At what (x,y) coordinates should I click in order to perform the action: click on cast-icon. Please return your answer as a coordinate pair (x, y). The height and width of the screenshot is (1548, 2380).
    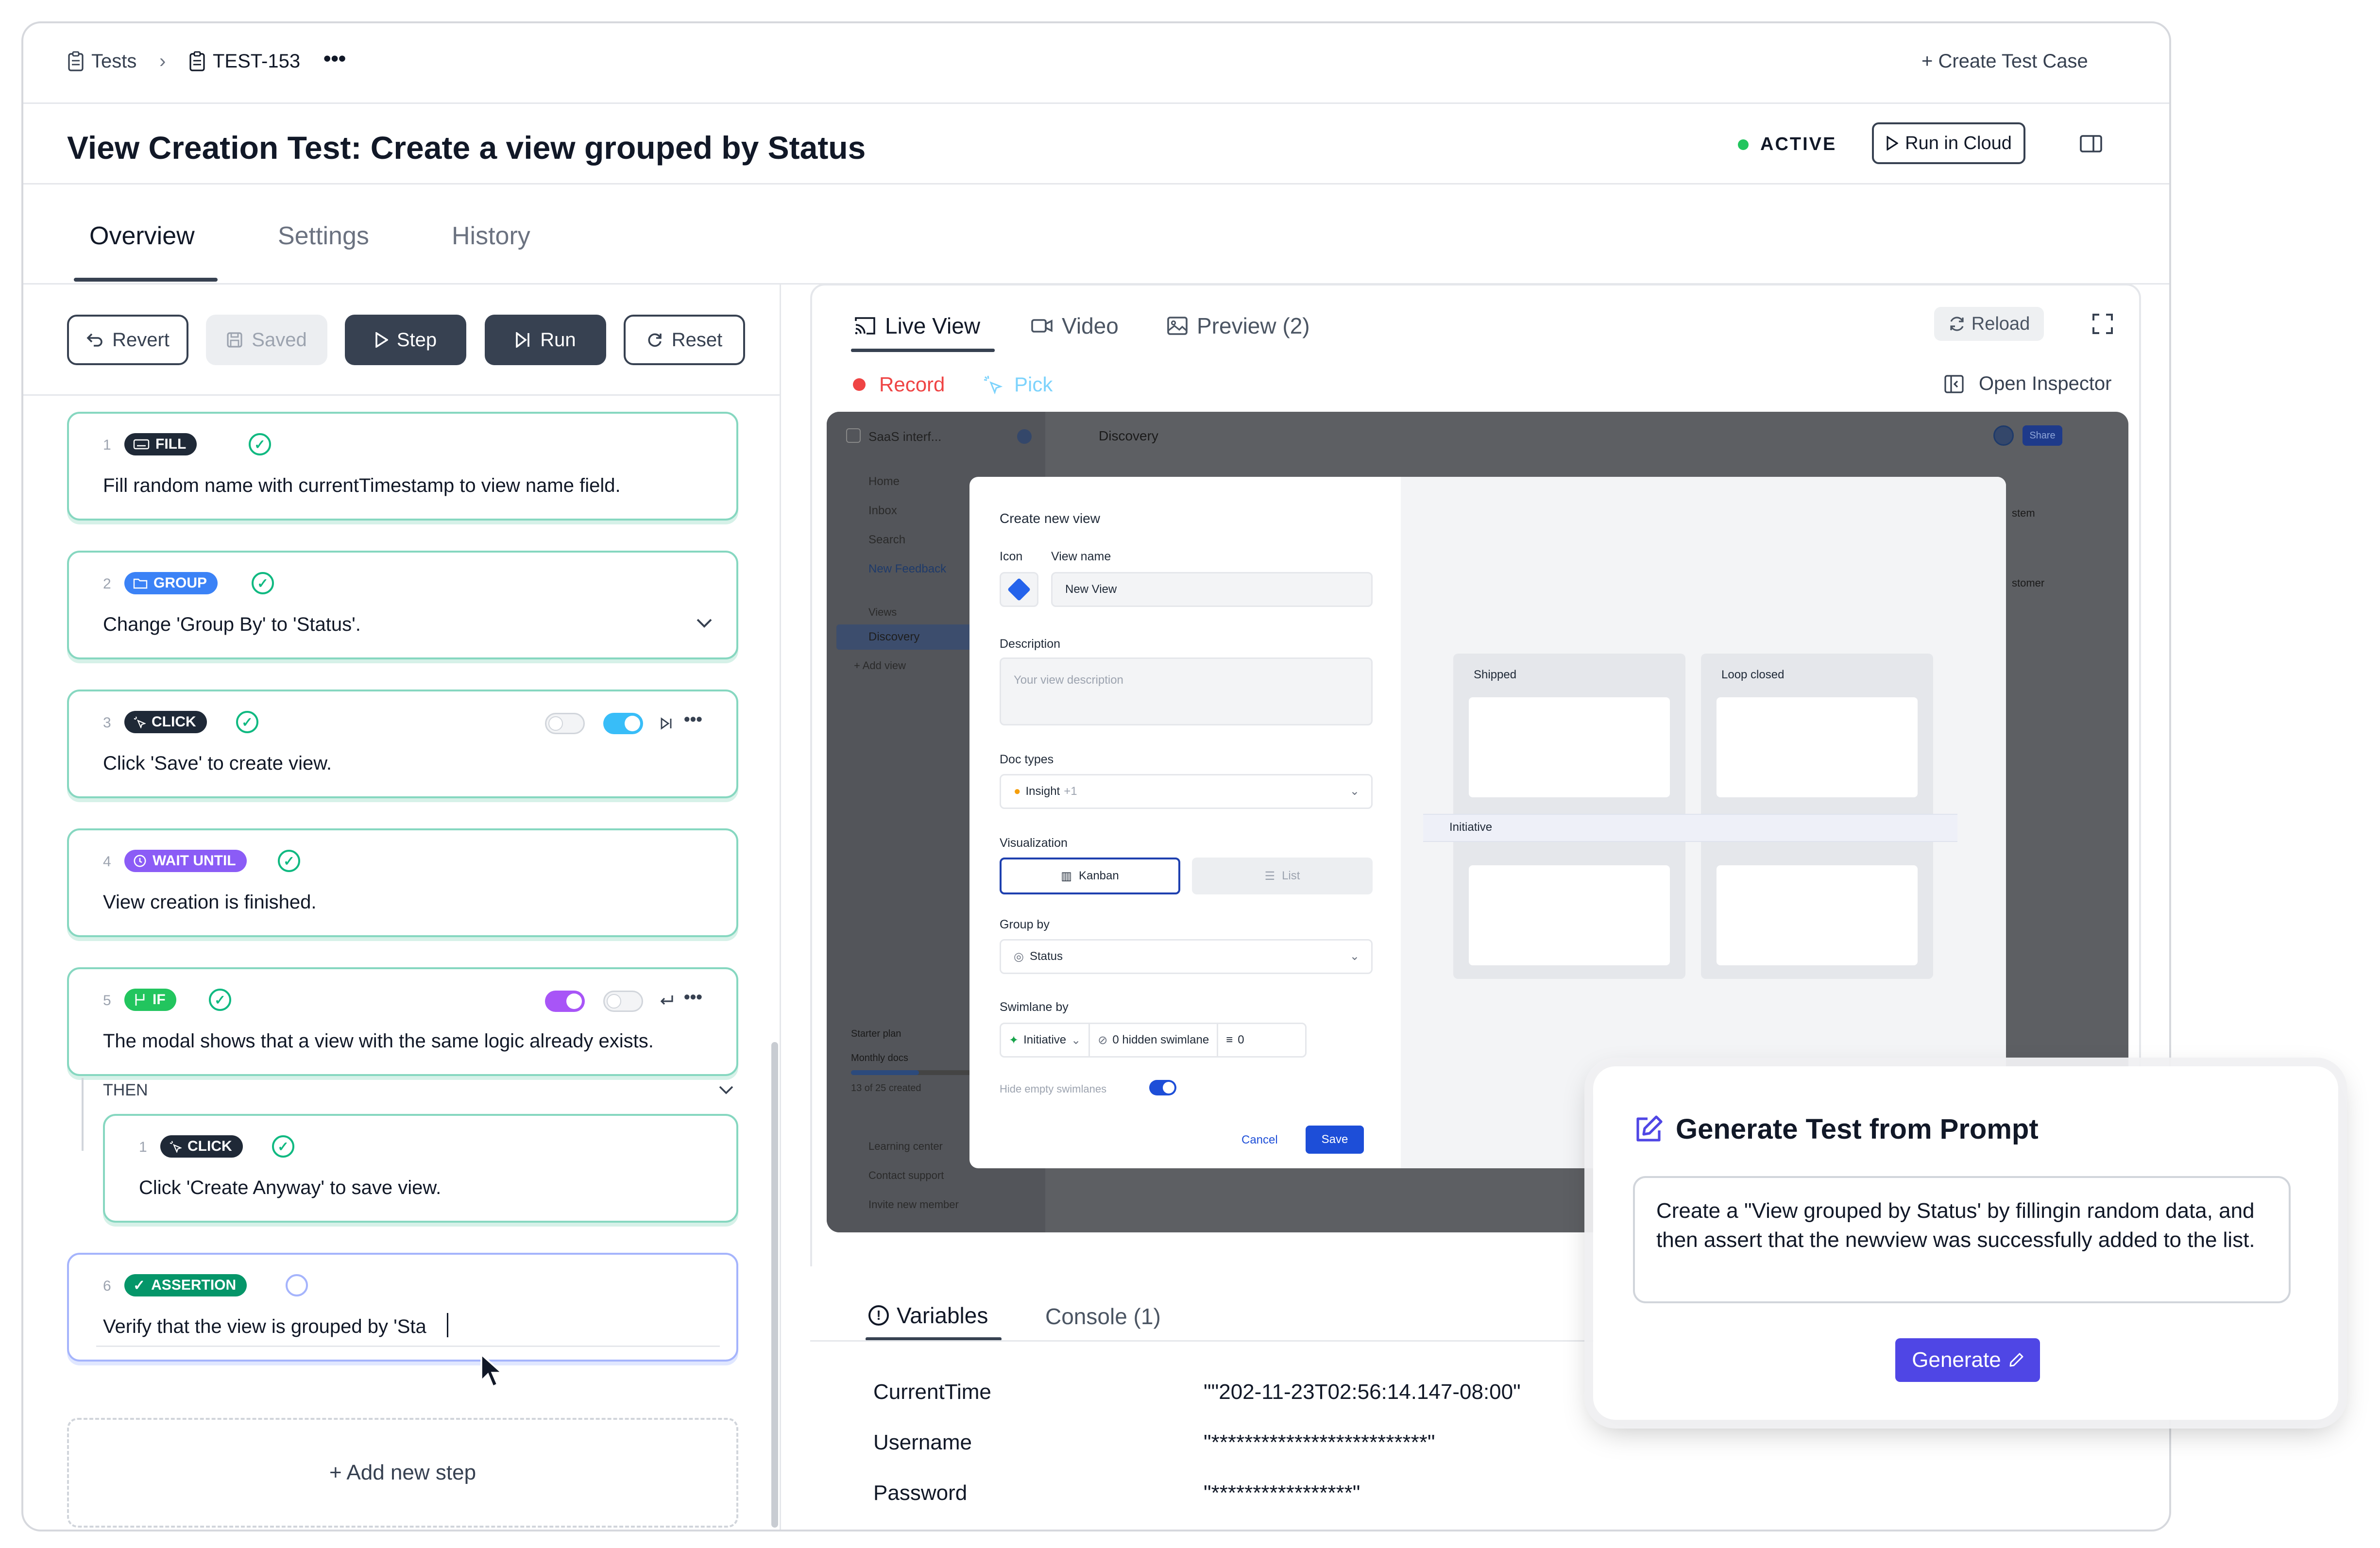
    Looking at the image, I should click on (865, 326).